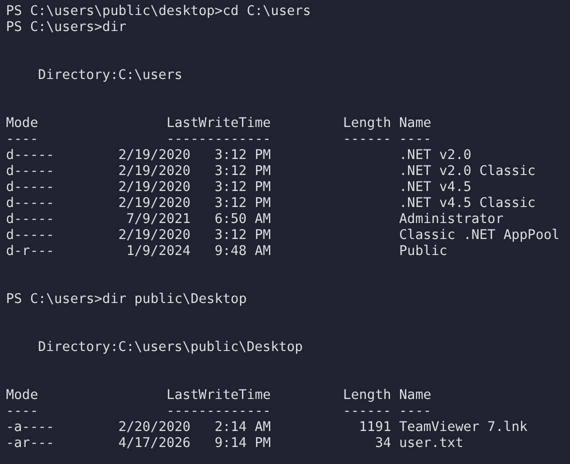 Image resolution: width=570 pixels, height=464 pixels. I want to click on name-cell: user.txt, so click(431, 444).